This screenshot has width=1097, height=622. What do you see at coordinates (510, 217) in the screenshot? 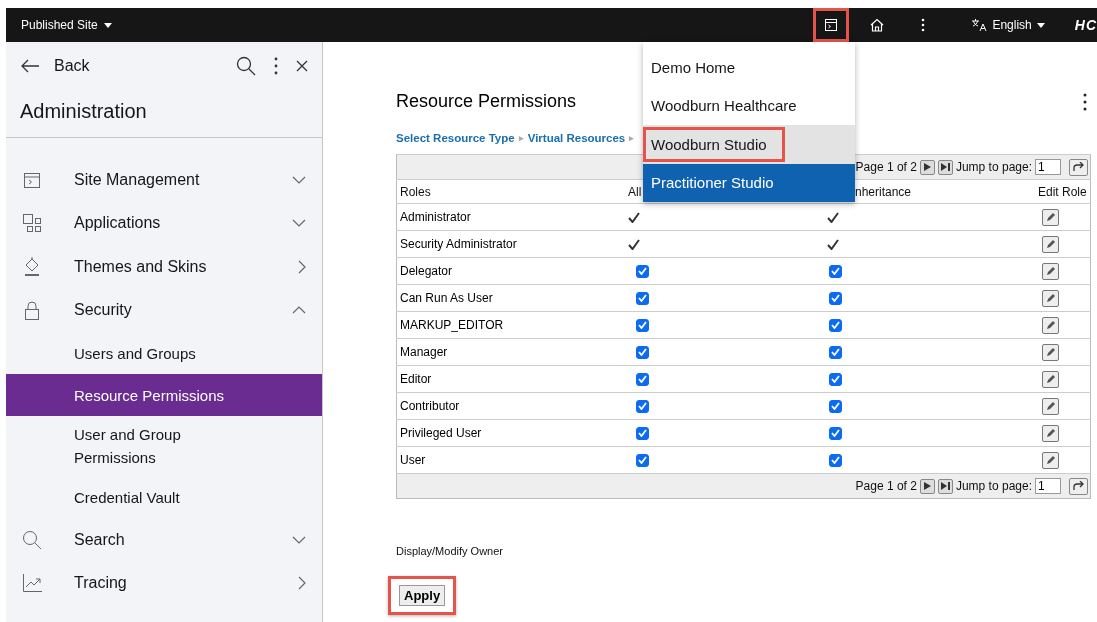
I see `table-cell: Administrator` at bounding box center [510, 217].